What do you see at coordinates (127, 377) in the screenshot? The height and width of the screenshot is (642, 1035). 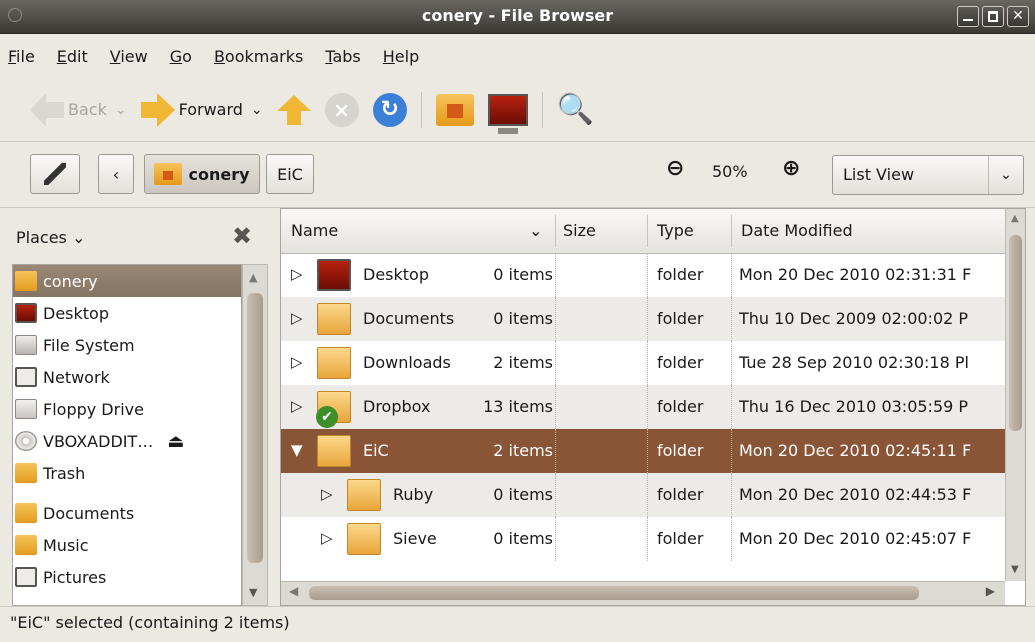 I see `place-item-network: Network` at bounding box center [127, 377].